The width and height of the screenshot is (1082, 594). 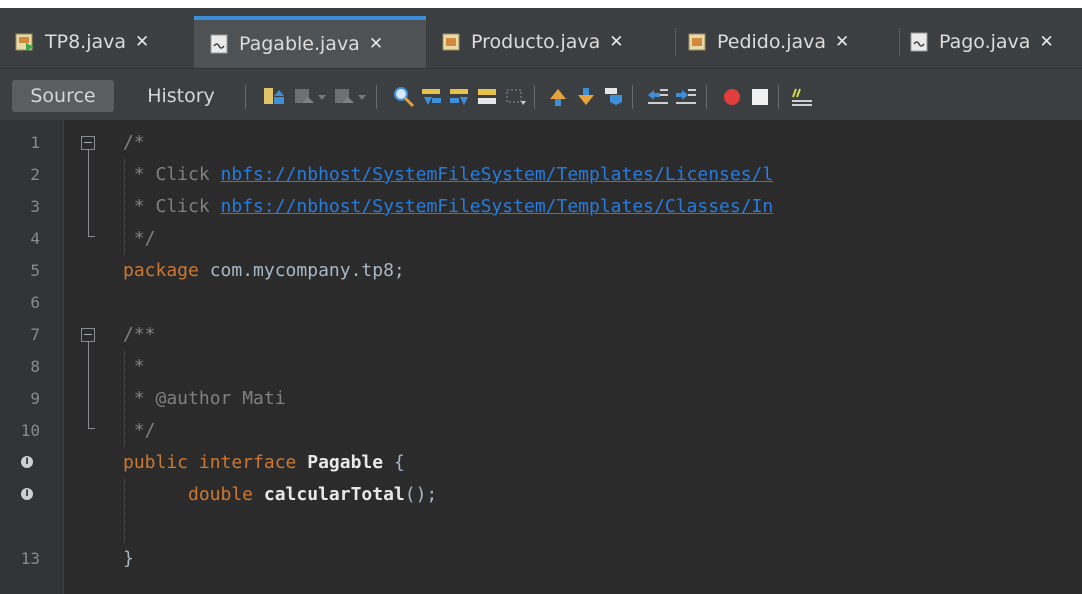 I want to click on find-next-icon, so click(x=460, y=97).